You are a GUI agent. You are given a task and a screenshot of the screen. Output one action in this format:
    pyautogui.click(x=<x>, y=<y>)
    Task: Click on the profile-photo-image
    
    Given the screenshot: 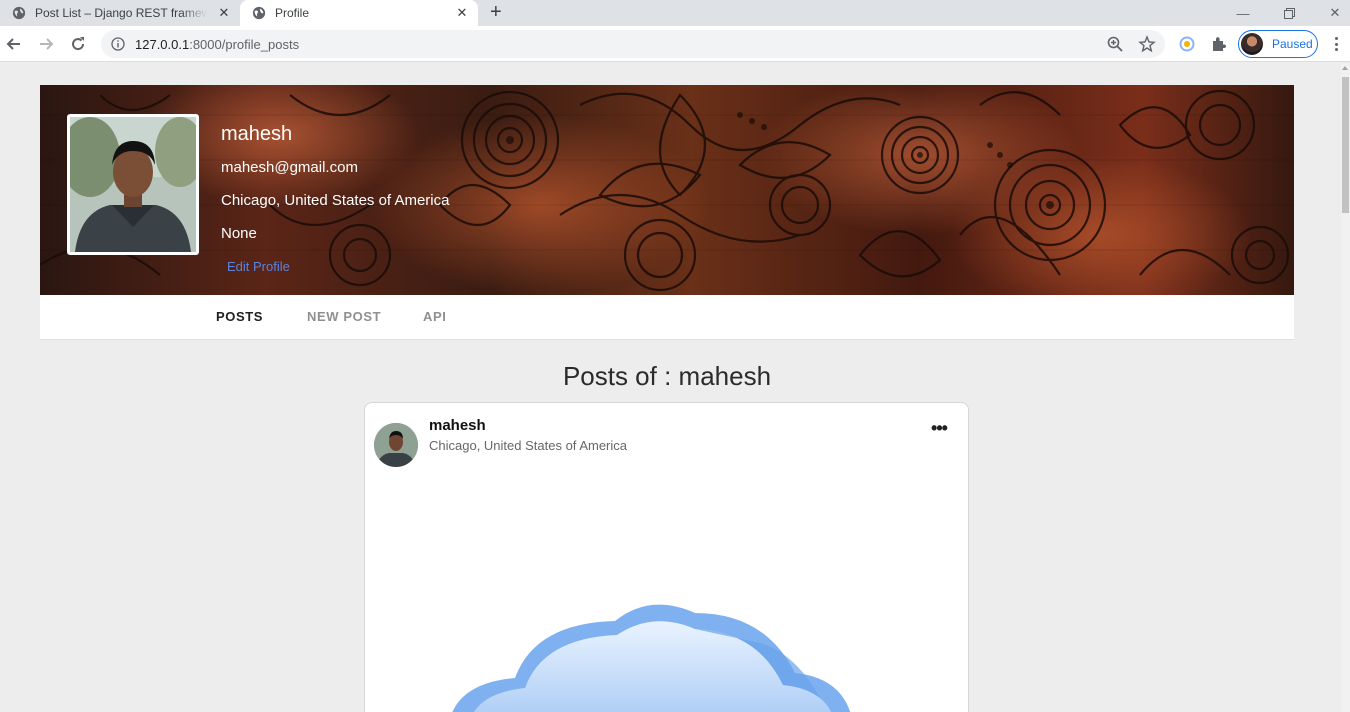 What is the action you would take?
    pyautogui.click(x=133, y=184)
    